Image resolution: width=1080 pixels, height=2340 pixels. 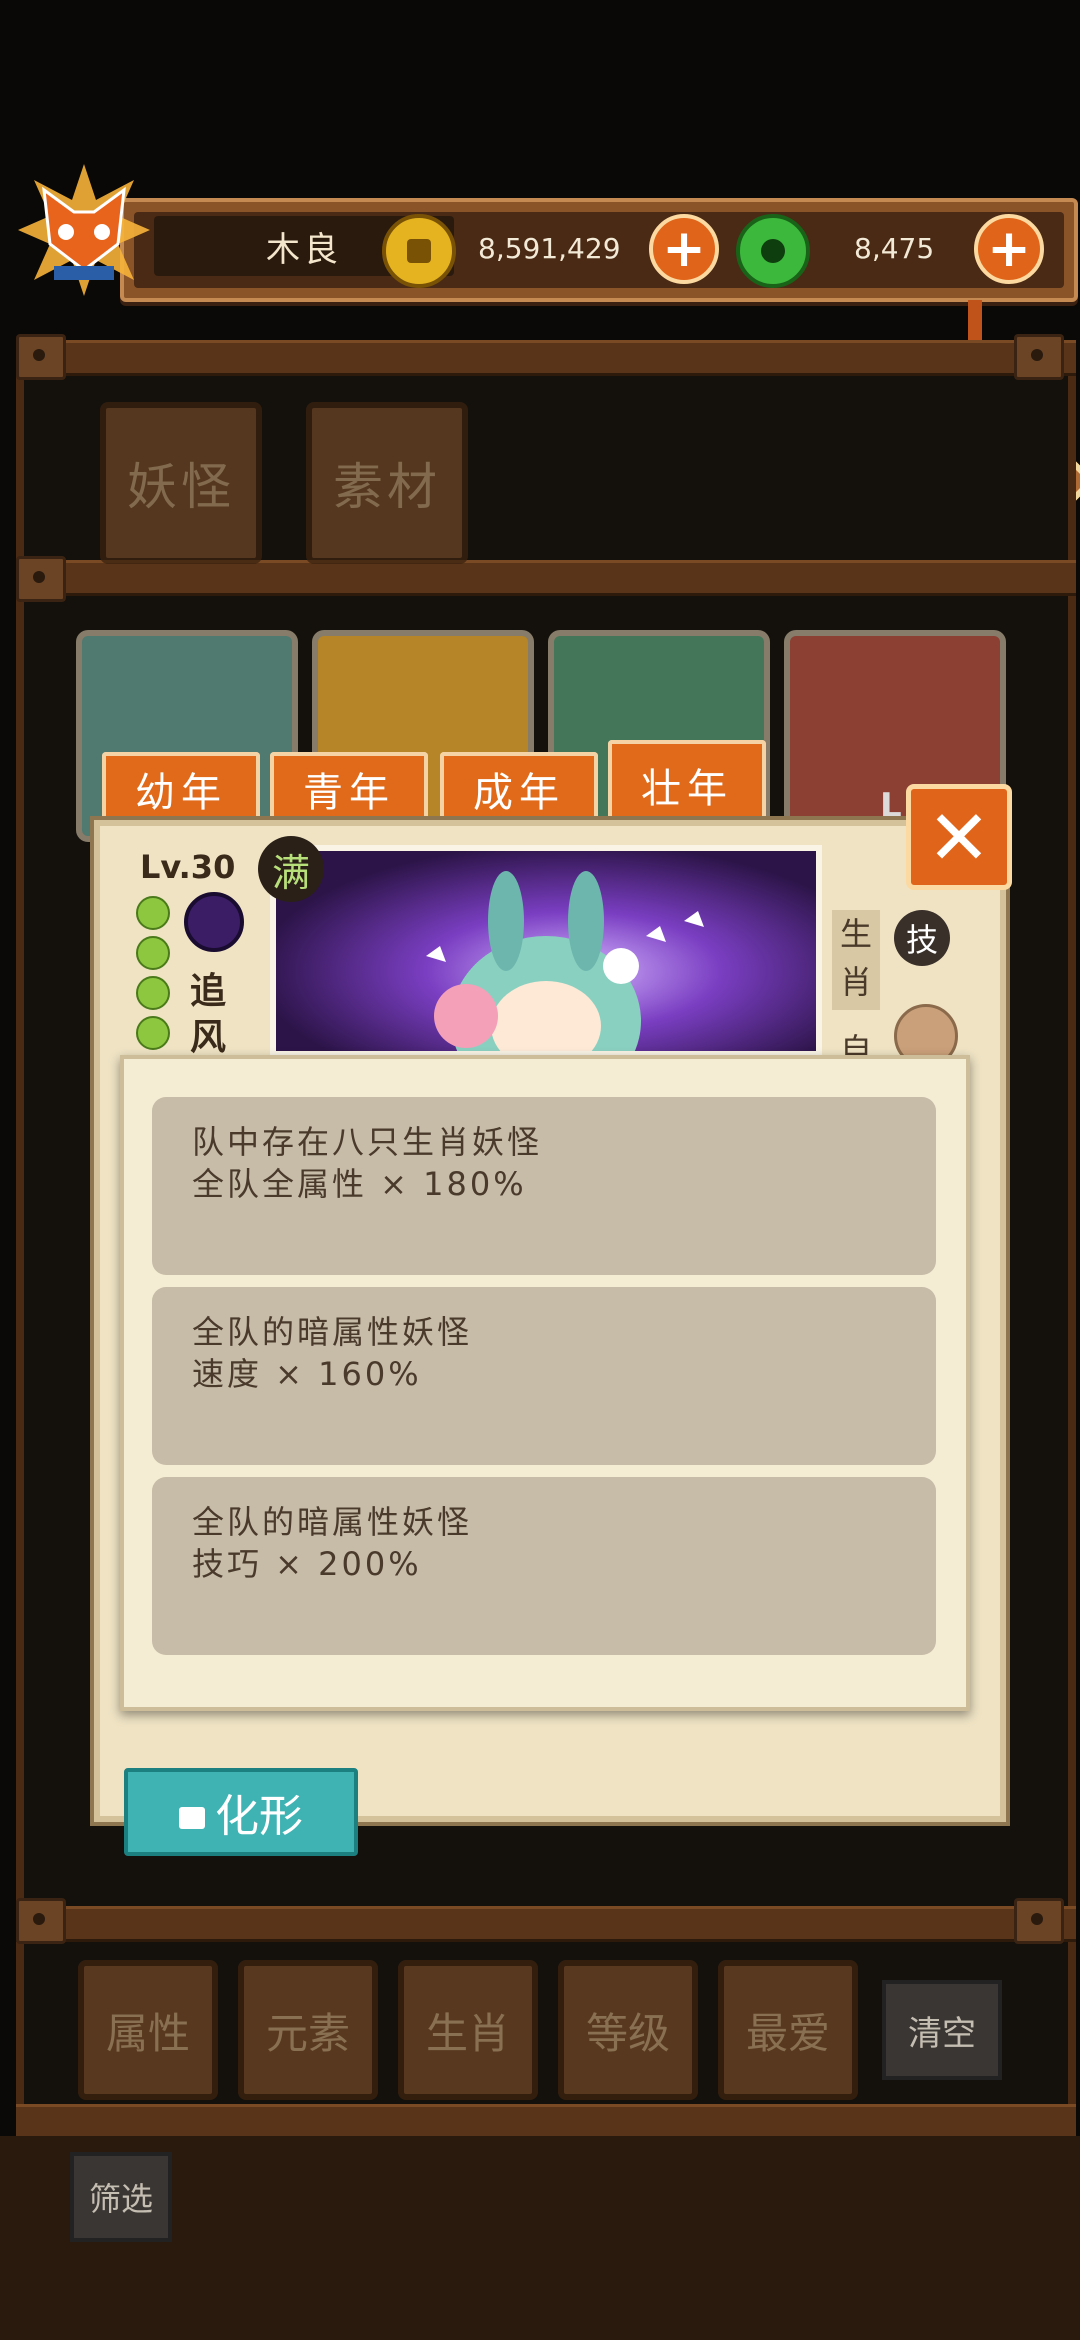 I want to click on filter-zodiac: 生肖, so click(x=468, y=2030).